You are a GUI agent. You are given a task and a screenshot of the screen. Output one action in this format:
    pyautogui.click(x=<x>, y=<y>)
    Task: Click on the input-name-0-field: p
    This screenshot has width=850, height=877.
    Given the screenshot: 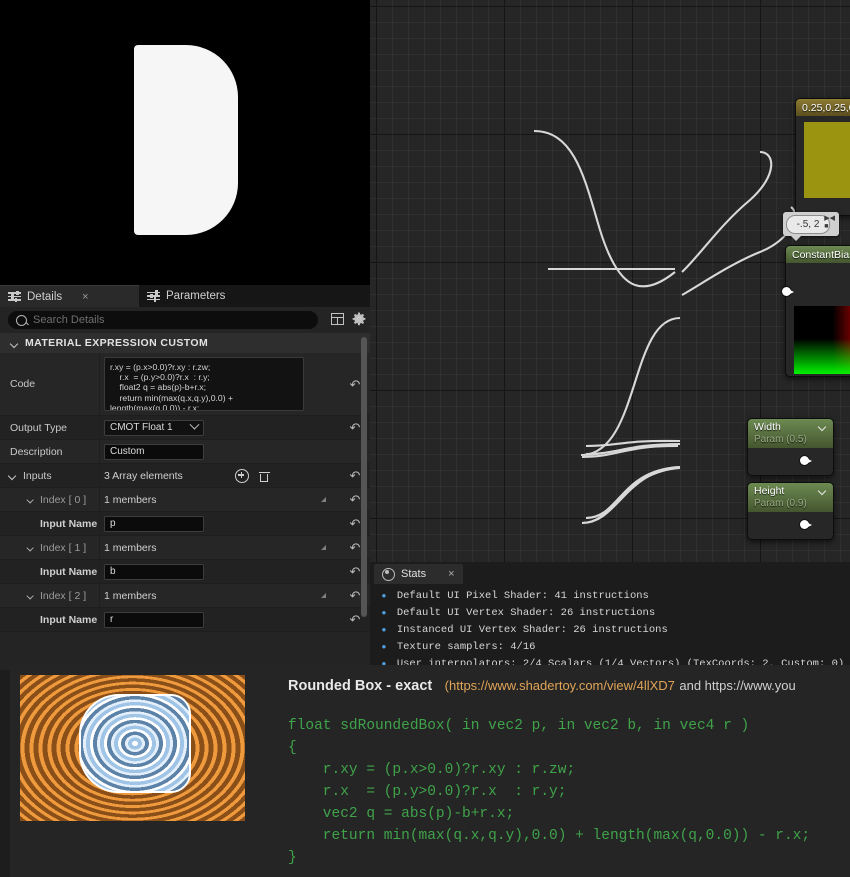 What is the action you would take?
    pyautogui.click(x=154, y=523)
    